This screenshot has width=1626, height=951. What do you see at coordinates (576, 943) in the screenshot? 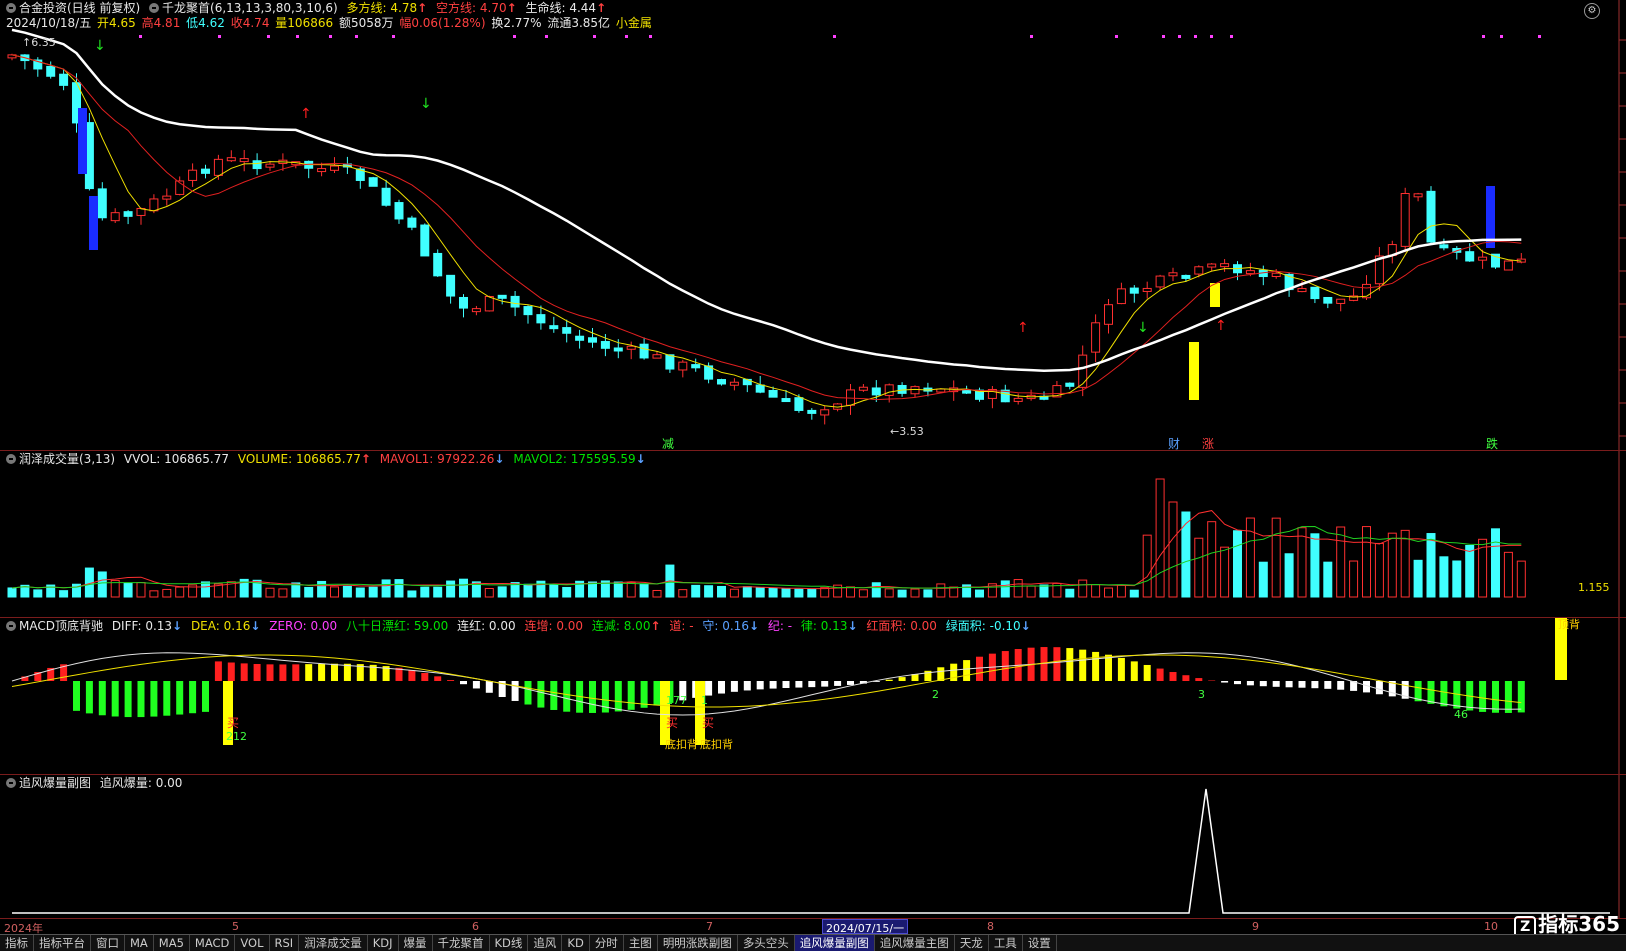
I see `bottom-tab: KD` at bounding box center [576, 943].